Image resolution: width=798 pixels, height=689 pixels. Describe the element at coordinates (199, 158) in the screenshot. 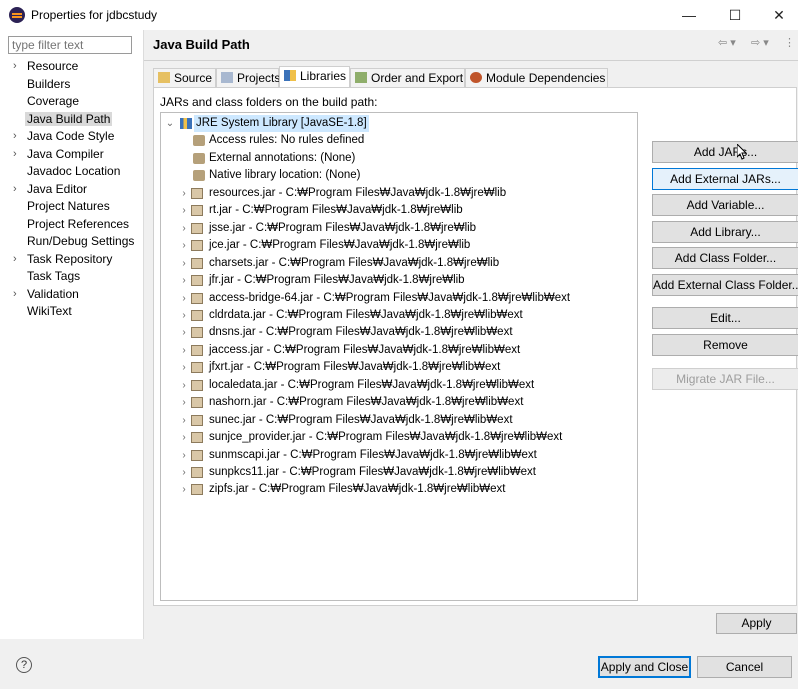

I see `annotations-icon` at that location.